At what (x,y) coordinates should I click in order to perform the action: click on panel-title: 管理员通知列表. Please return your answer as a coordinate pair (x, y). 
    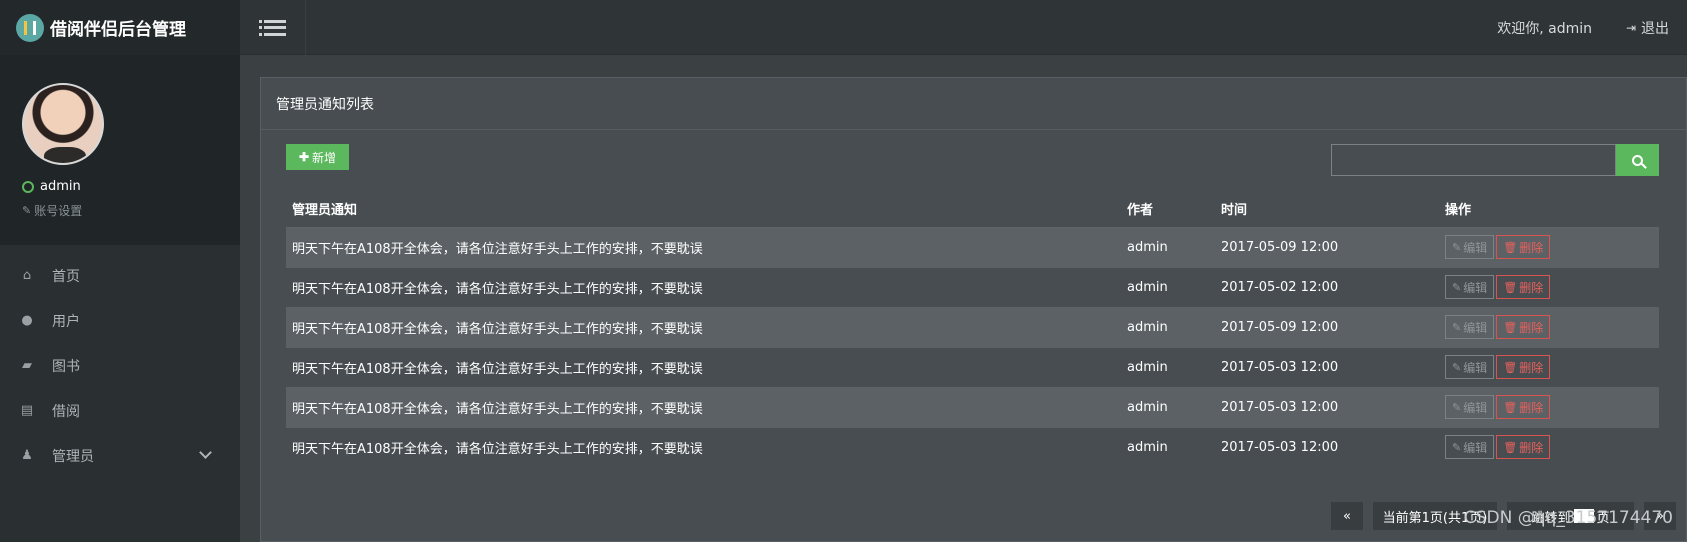
    Looking at the image, I should click on (973, 104).